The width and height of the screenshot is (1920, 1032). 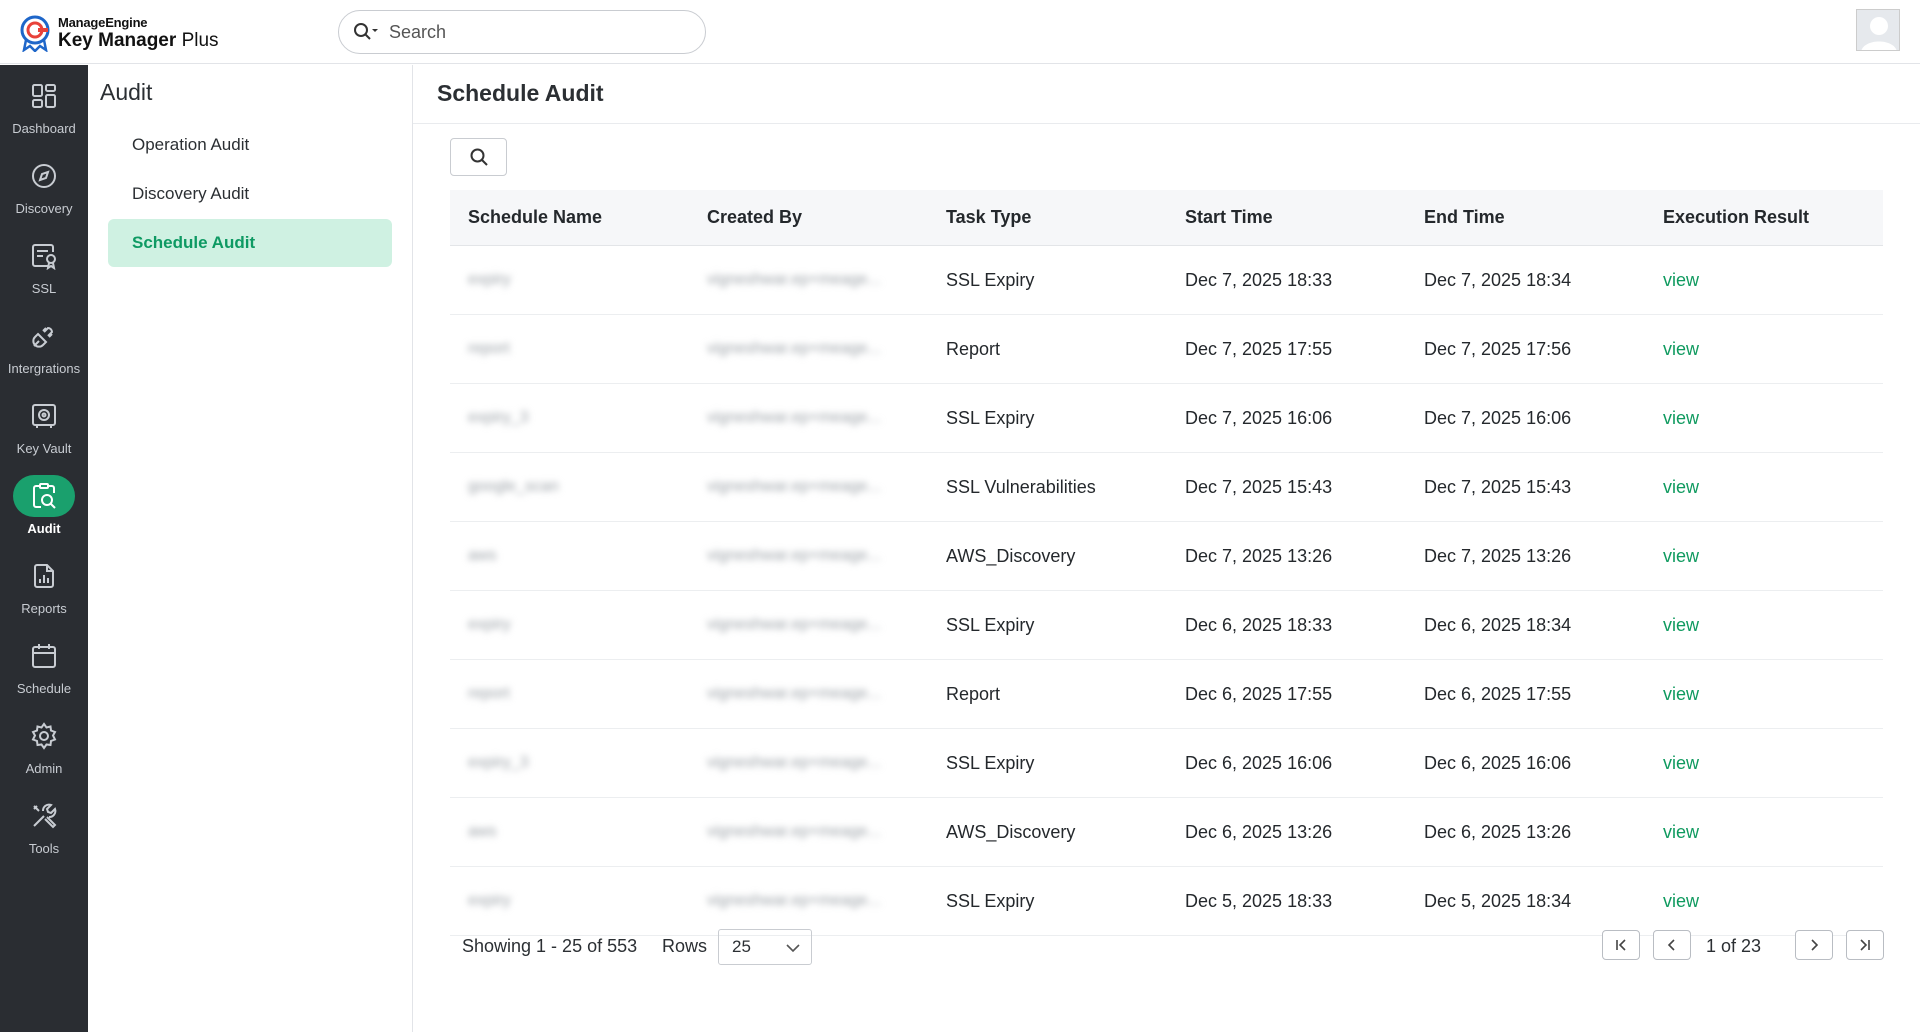 I want to click on user-avatar, so click(x=1878, y=30).